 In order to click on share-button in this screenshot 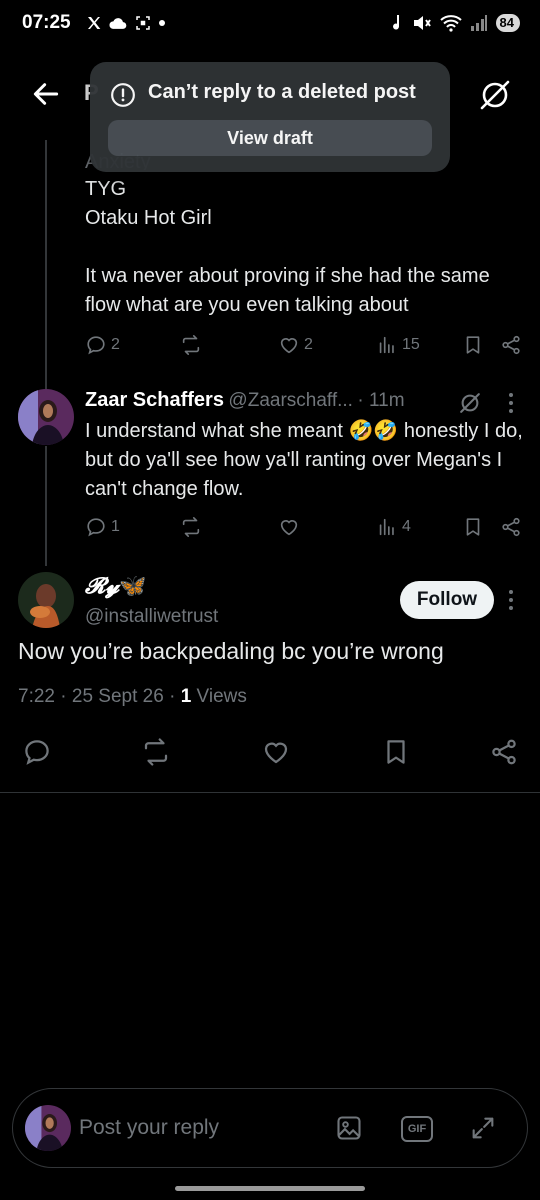, I will do `click(504, 752)`.